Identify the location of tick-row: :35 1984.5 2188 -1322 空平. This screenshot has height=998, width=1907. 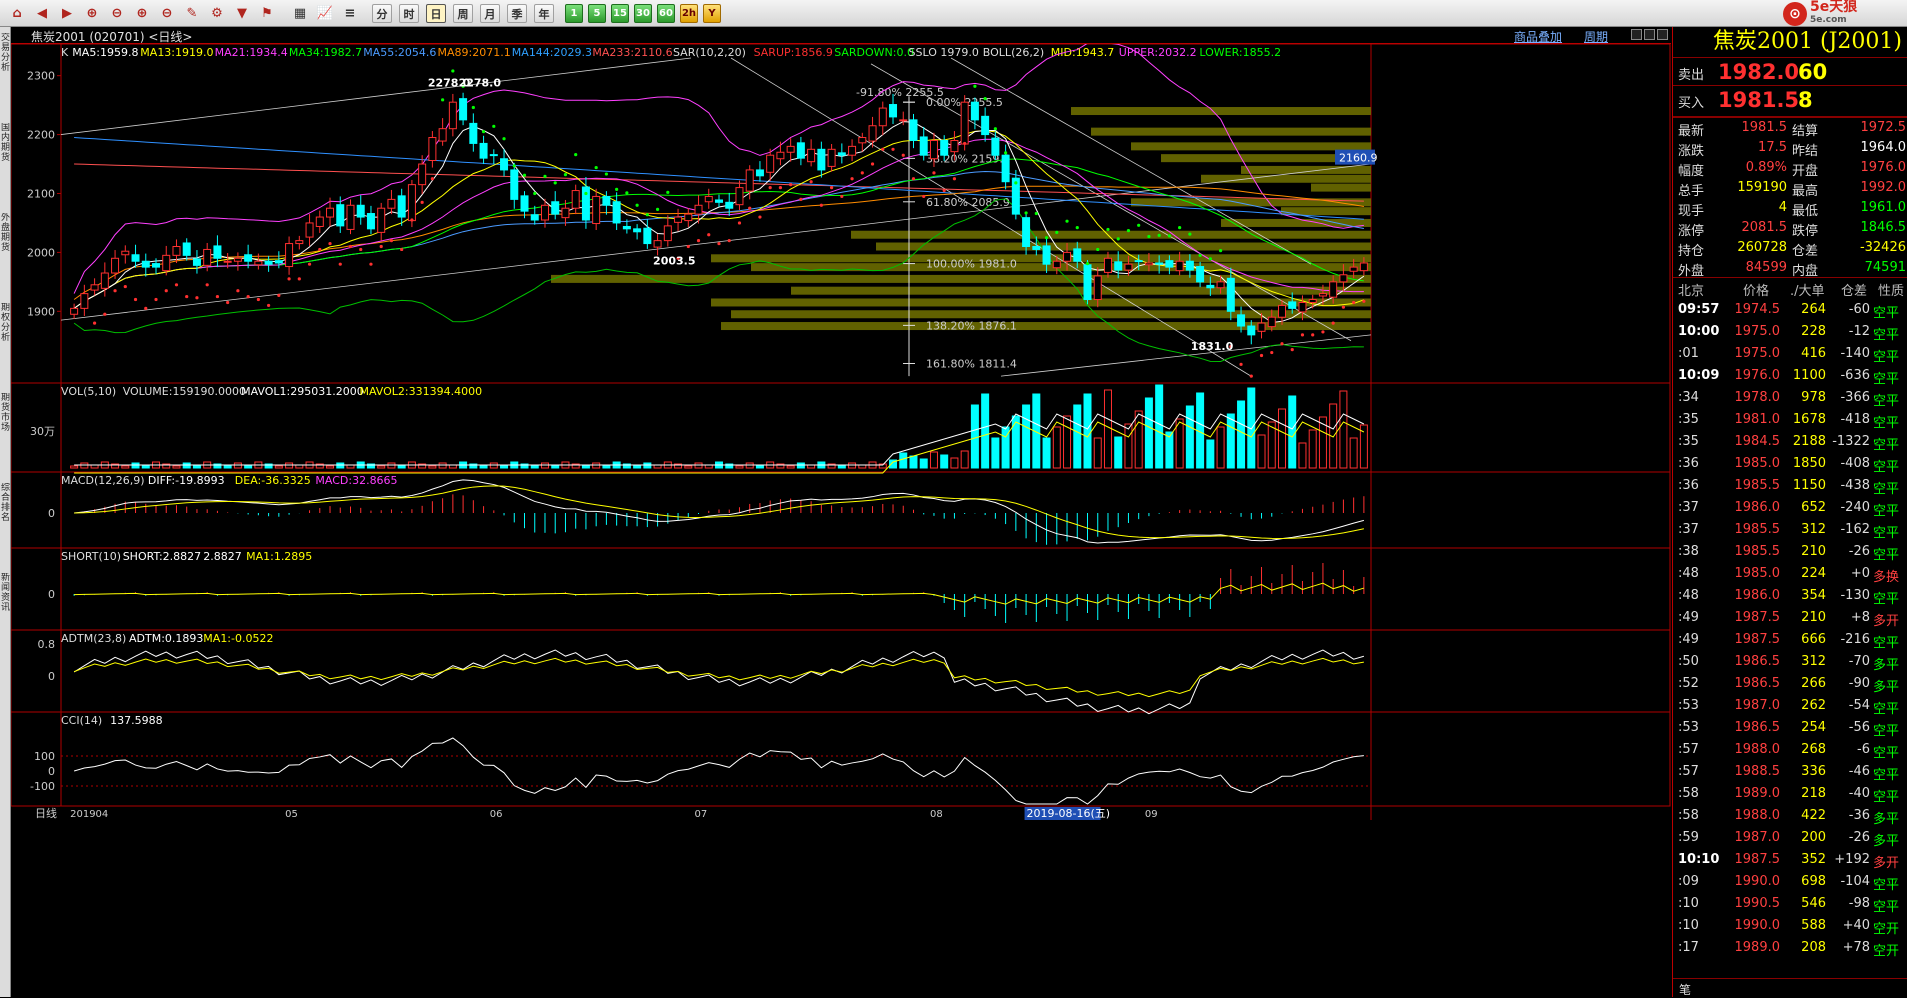
(1790, 442).